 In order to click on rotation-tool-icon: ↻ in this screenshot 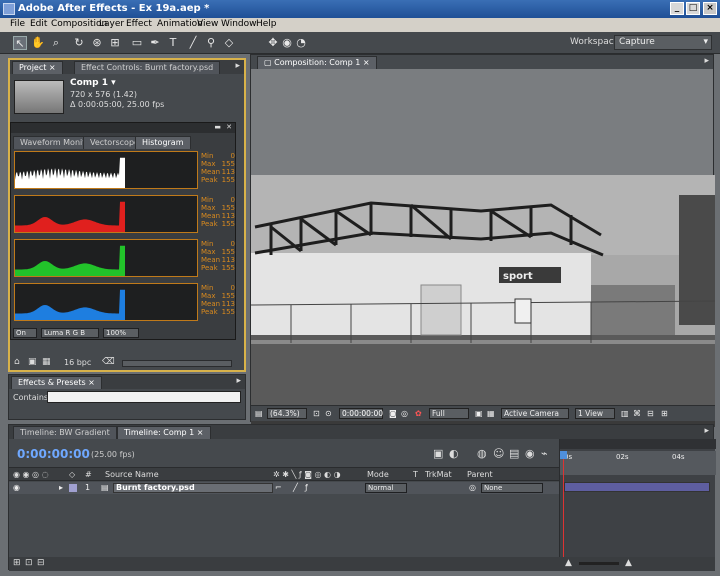, I will do `click(79, 43)`.